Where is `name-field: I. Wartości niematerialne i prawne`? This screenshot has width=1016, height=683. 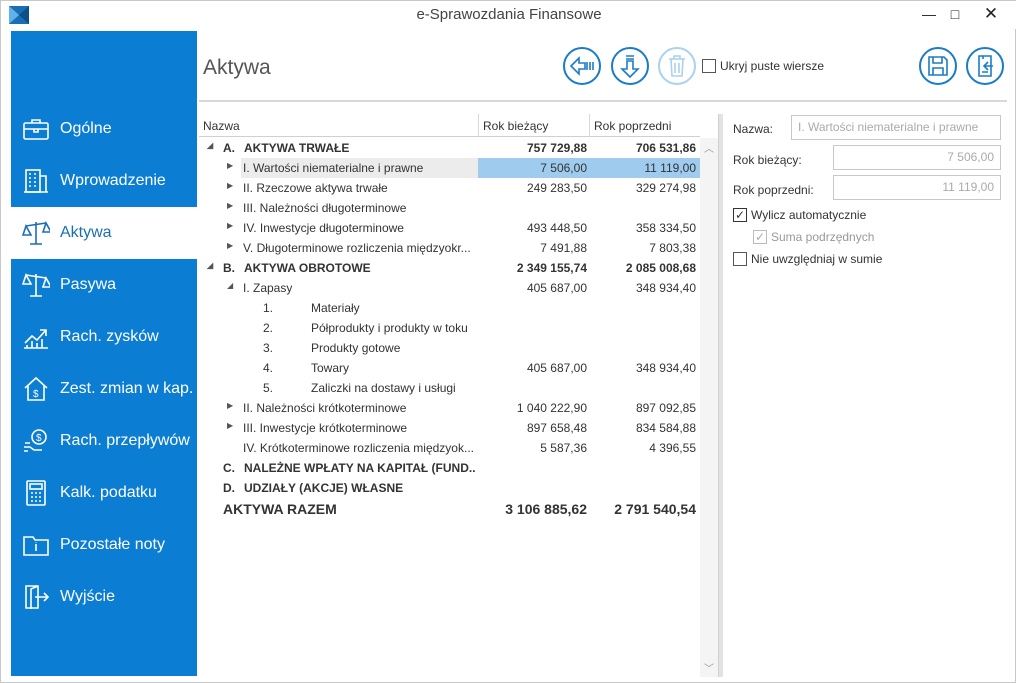
name-field: I. Wartości niematerialne i prawne is located at coordinates (896, 127).